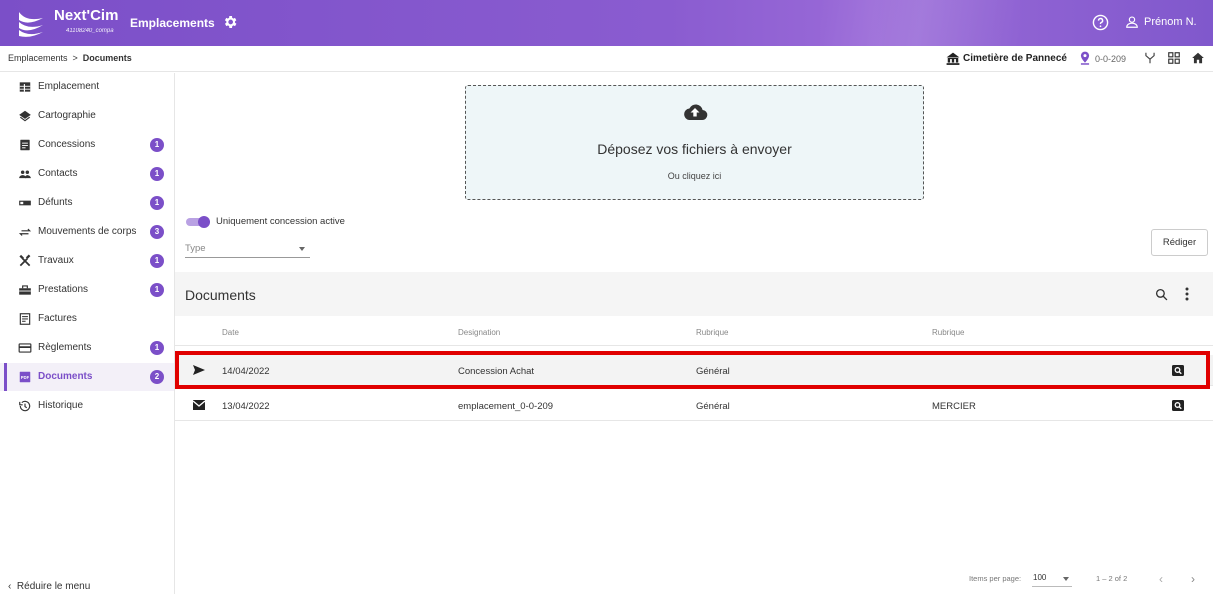 The height and width of the screenshot is (594, 1213). I want to click on brand-subtitle: 41108240_compa, so click(90, 31).